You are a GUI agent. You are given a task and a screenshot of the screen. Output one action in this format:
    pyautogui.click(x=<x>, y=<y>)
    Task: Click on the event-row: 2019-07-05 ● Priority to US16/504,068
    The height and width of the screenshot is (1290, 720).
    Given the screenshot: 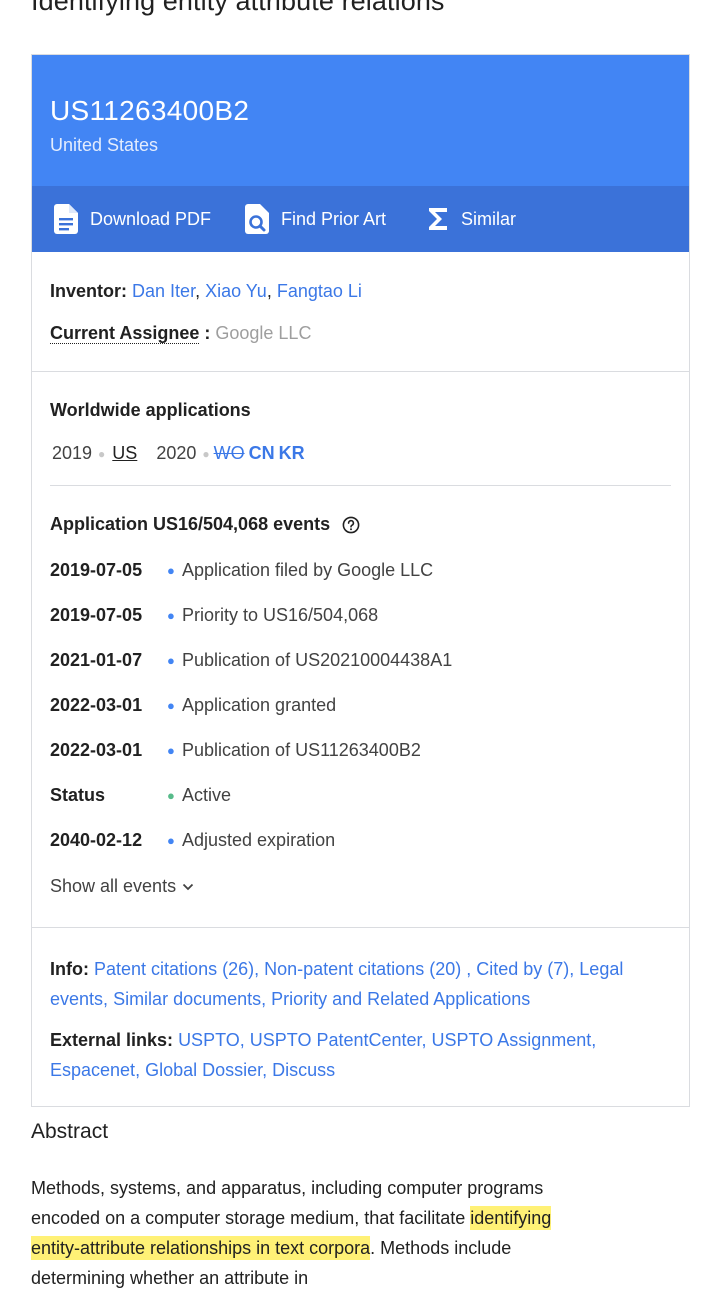 What is the action you would take?
    pyautogui.click(x=360, y=627)
    